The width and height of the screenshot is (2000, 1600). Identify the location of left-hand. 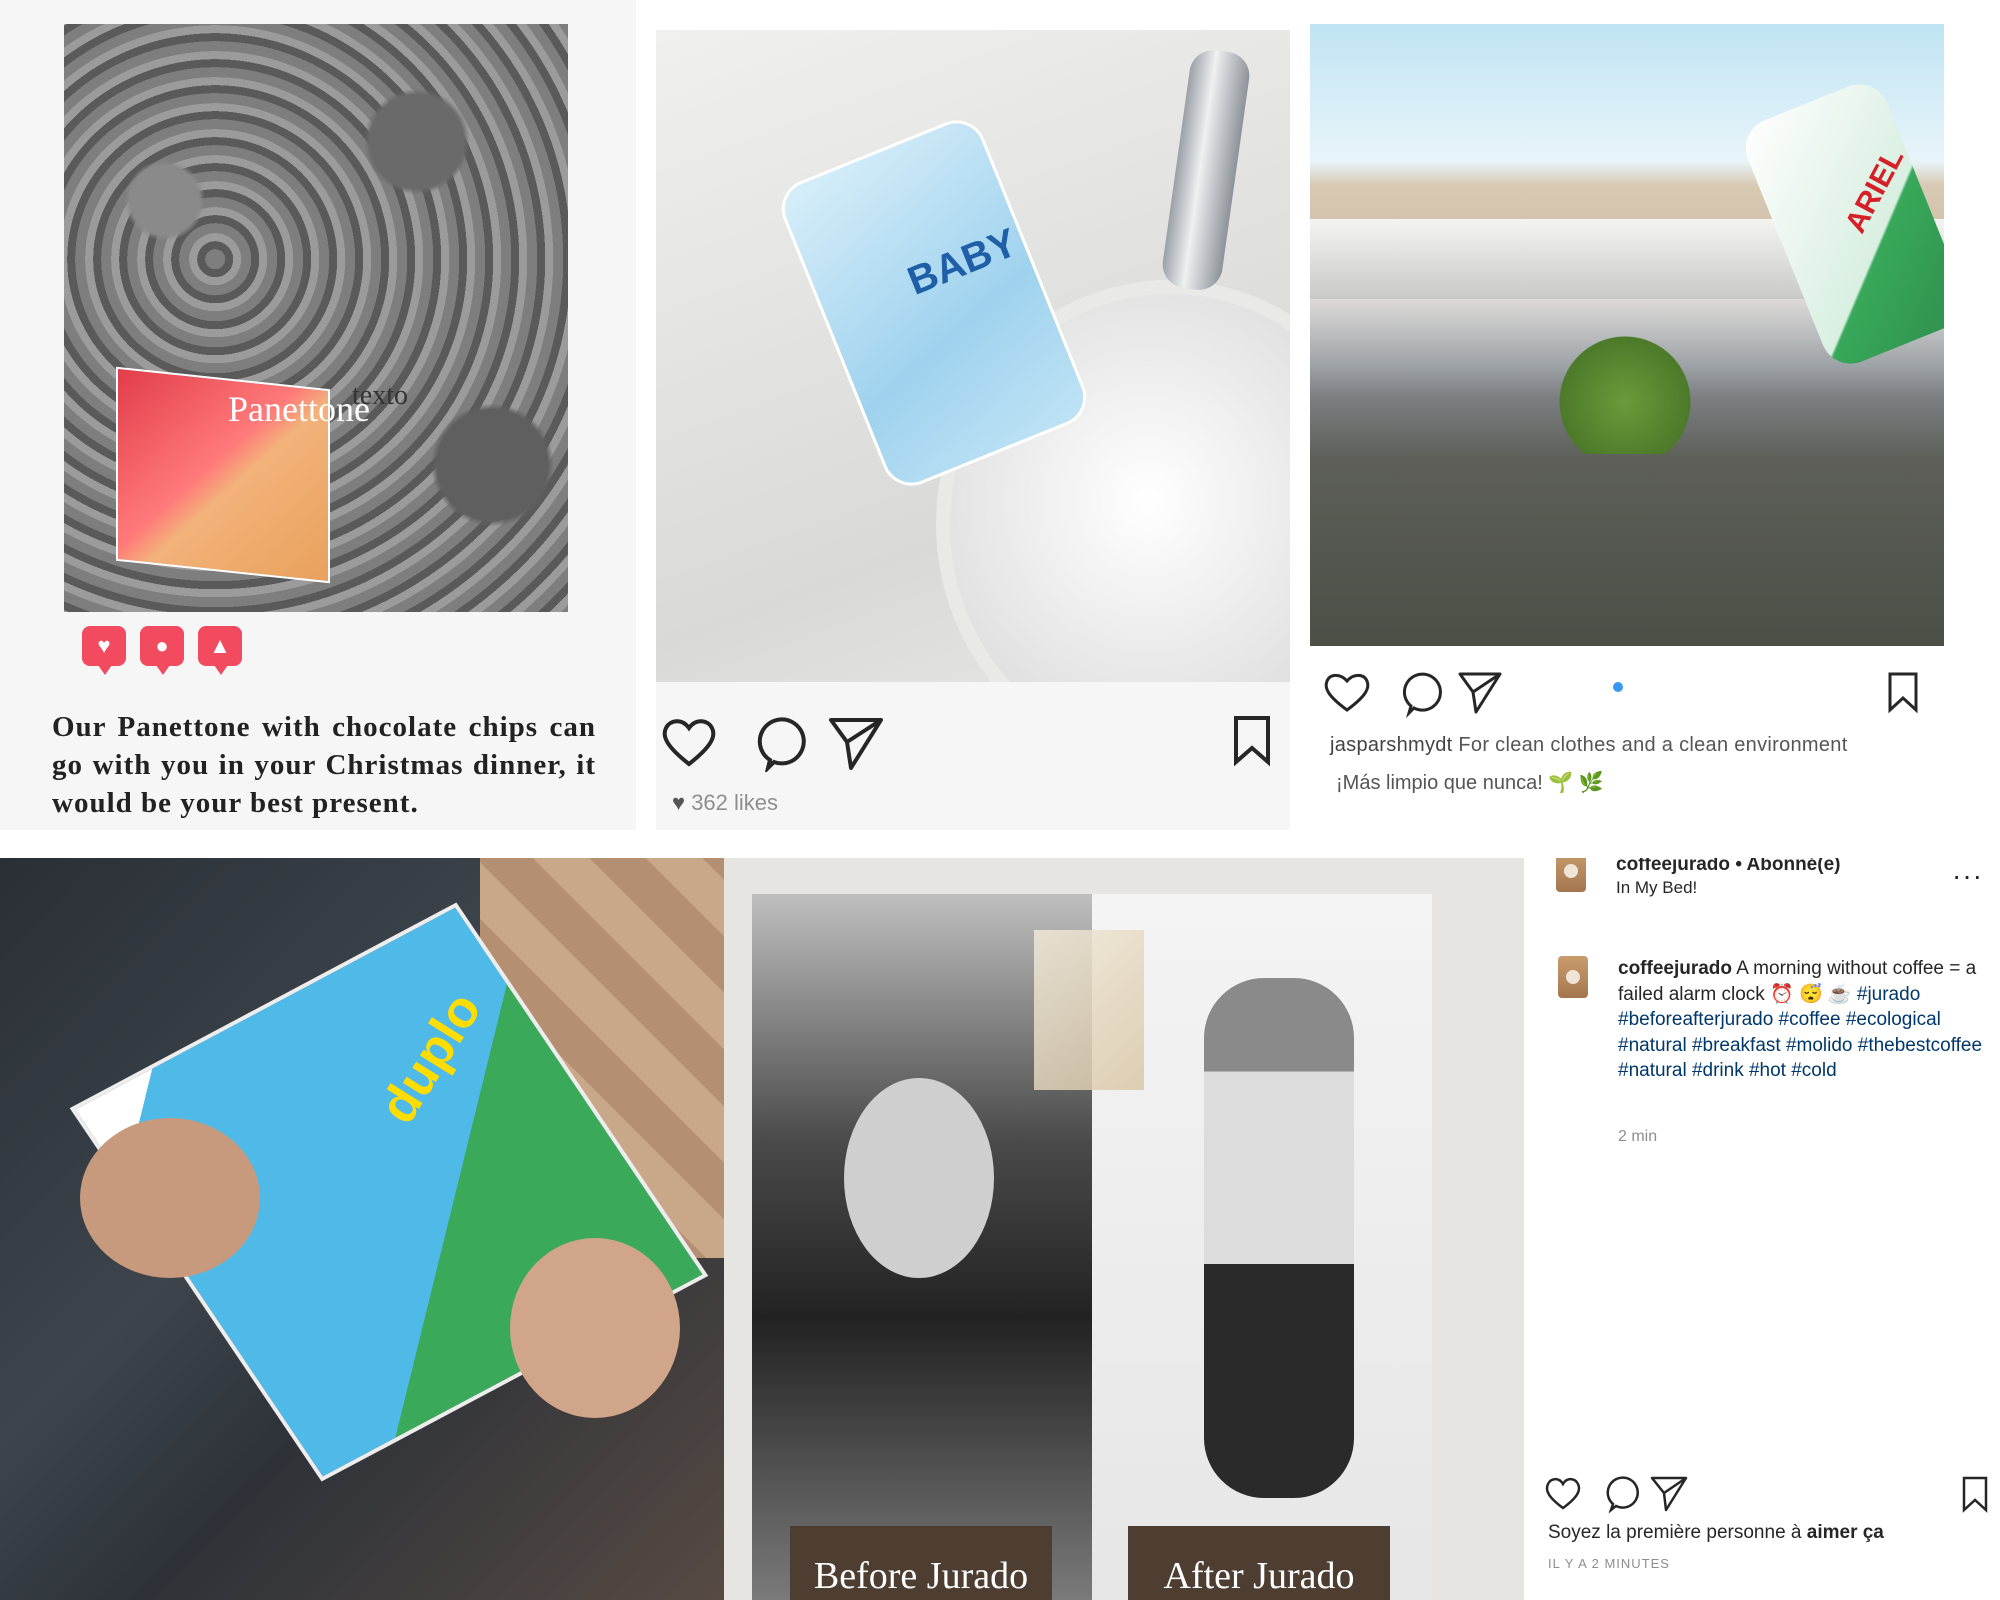
(170, 1198).